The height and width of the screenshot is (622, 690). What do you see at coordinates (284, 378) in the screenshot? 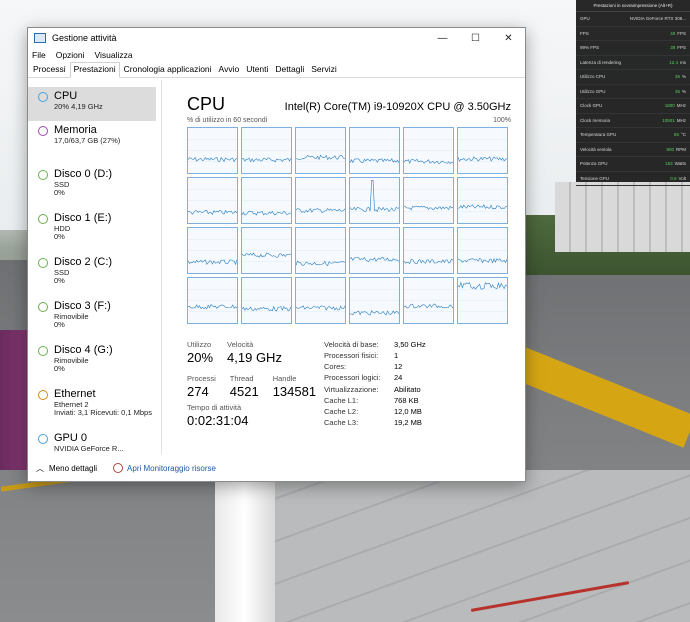
I see `handles-label: Handle` at bounding box center [284, 378].